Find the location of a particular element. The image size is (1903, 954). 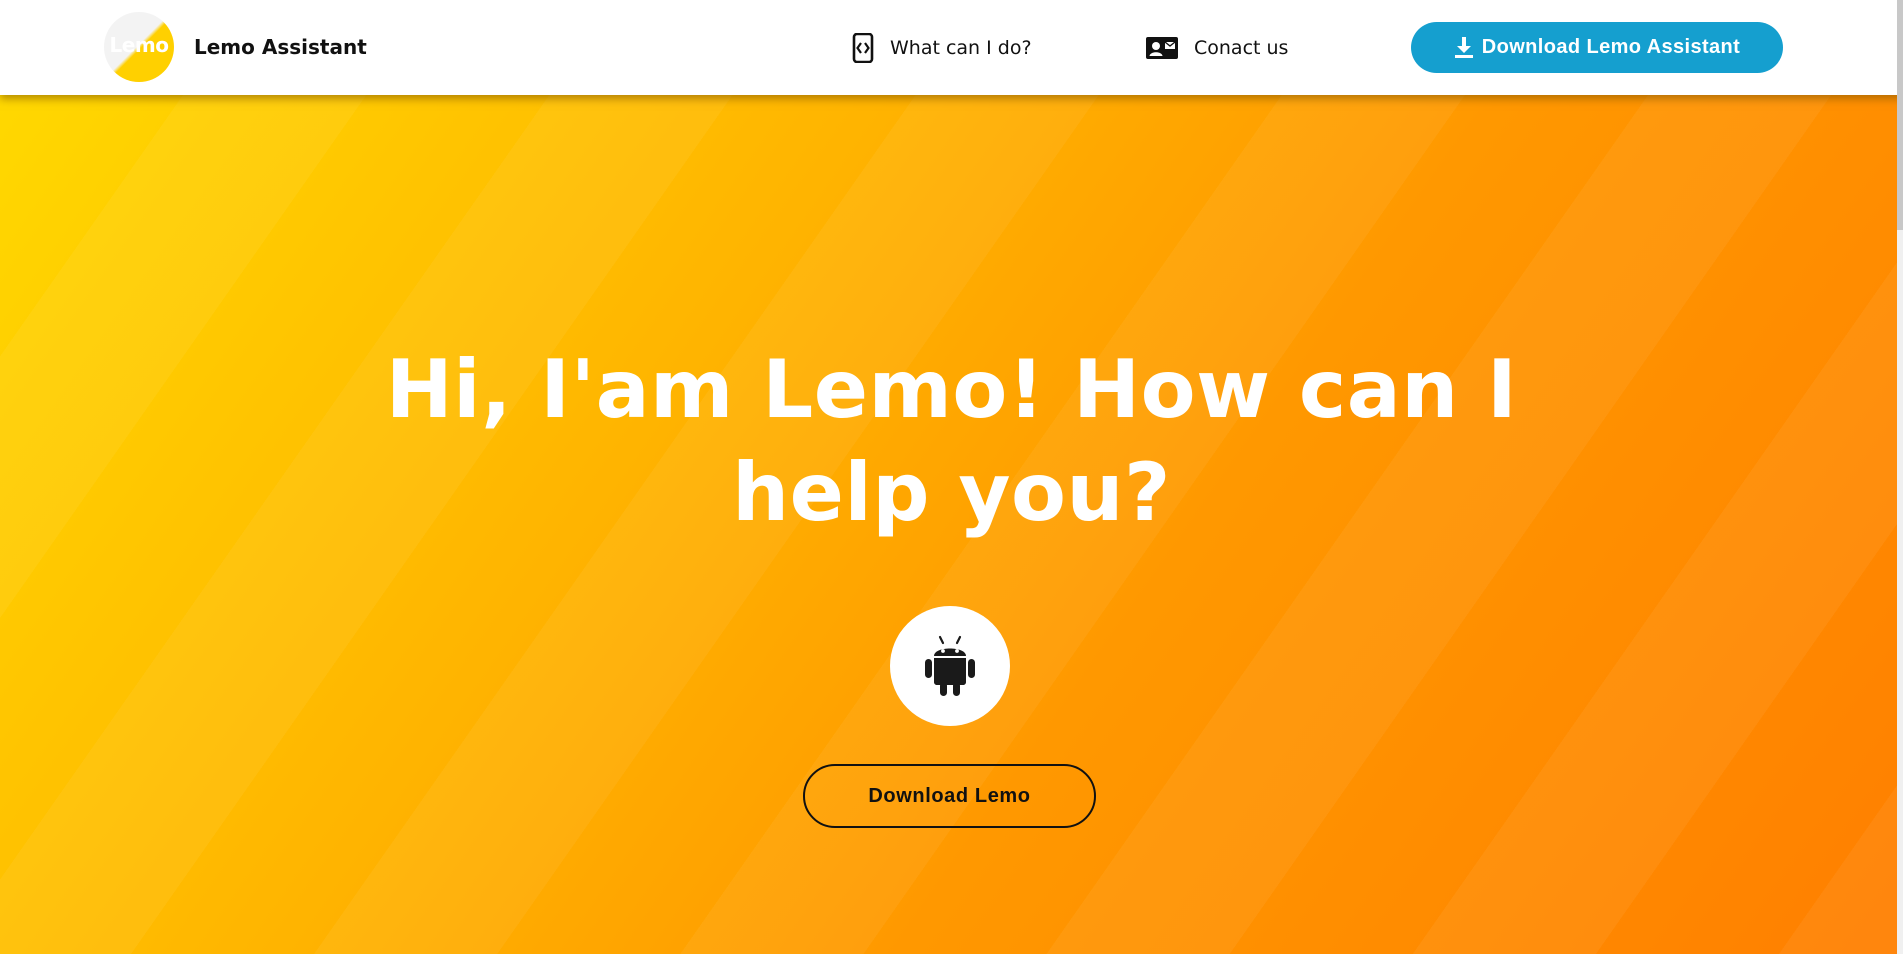

hero-title-line1: Hi, I'am Lemo! How can I is located at coordinates (951, 389).